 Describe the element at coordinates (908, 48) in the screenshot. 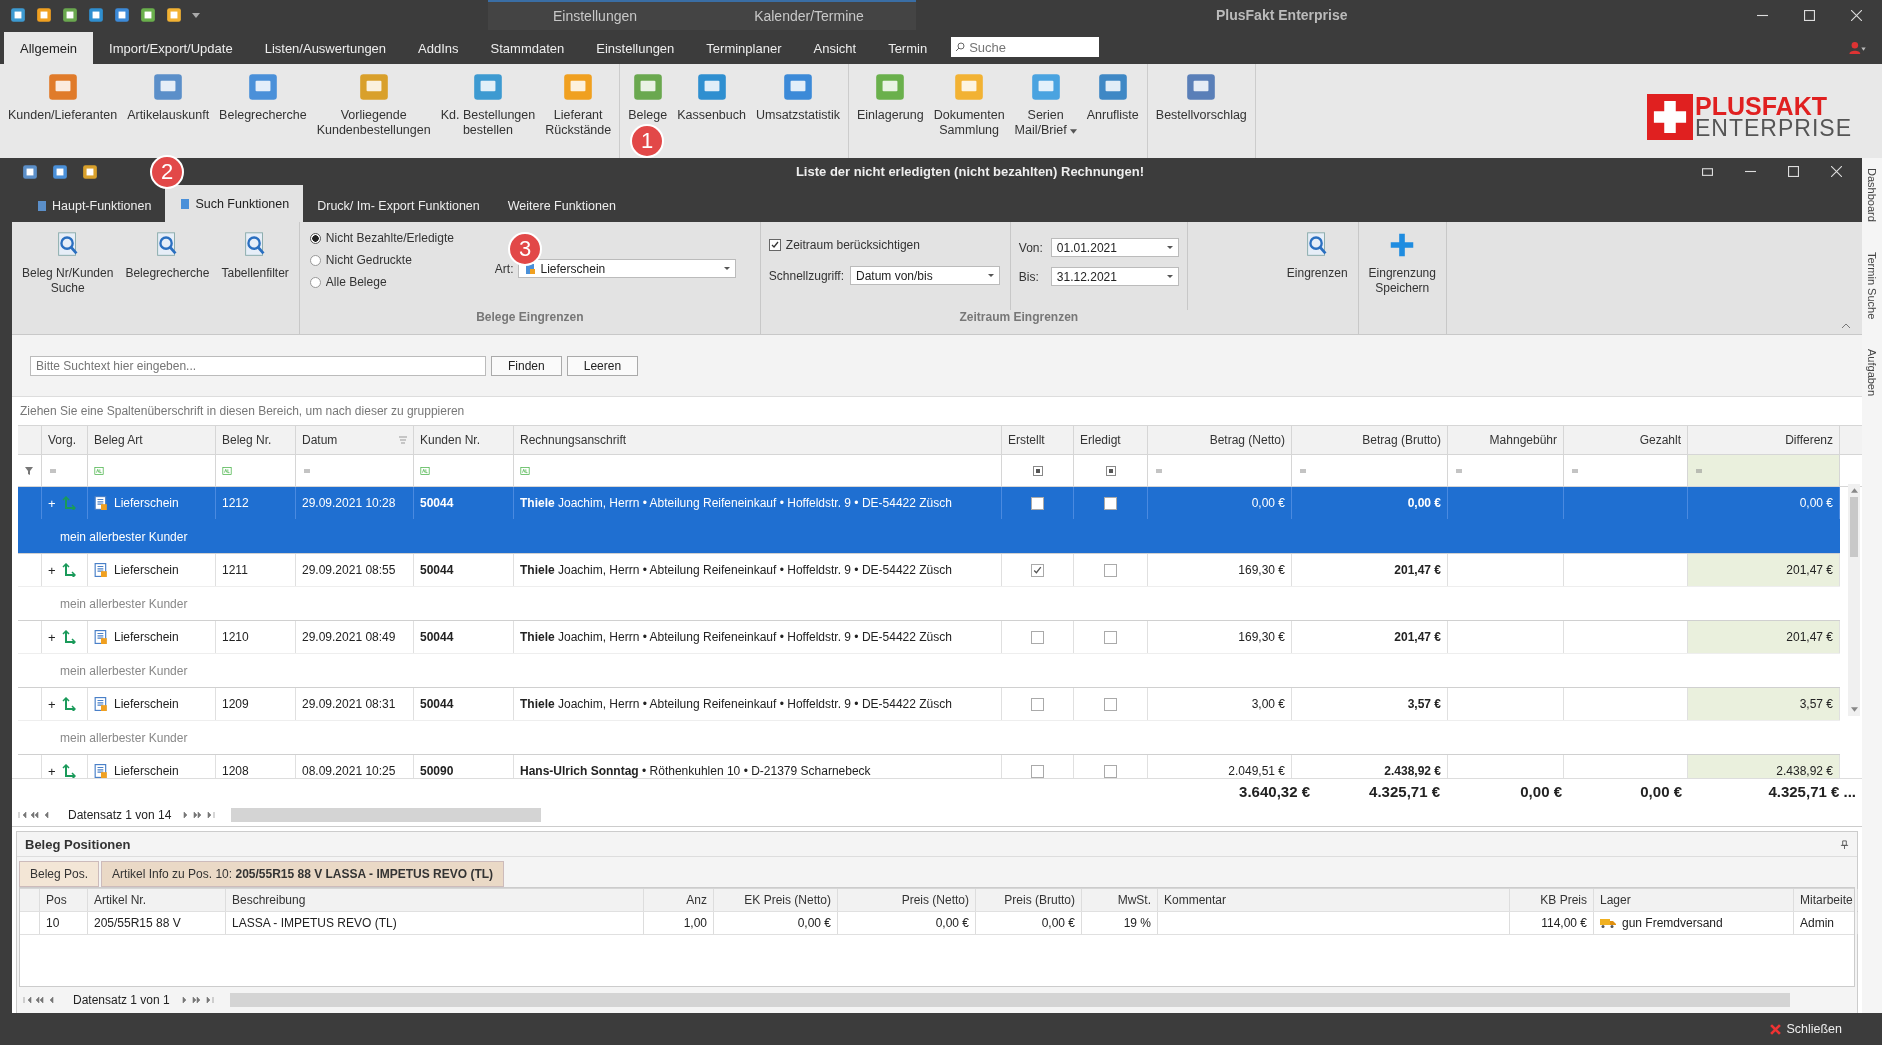

I see `ribbon-tab: Termin` at that location.